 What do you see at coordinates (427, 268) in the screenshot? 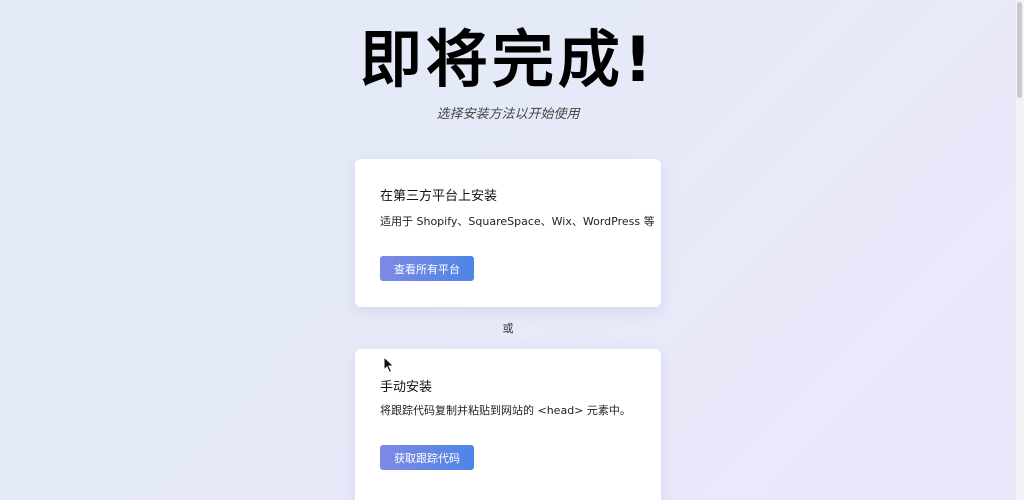
I see `view-all-platforms-button: 查看所有平台` at bounding box center [427, 268].